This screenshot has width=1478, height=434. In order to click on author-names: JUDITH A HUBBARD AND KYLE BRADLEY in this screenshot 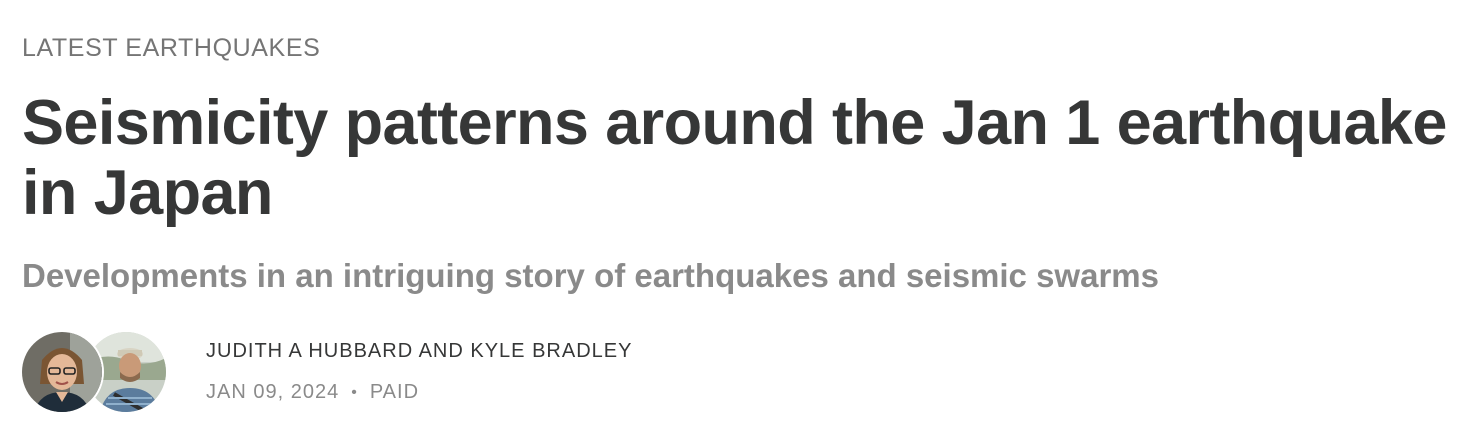, I will do `click(419, 351)`.